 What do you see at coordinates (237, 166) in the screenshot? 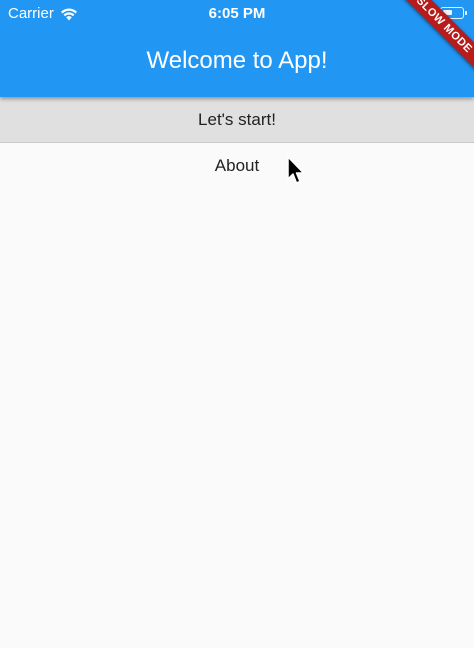
I see `about-button: About` at bounding box center [237, 166].